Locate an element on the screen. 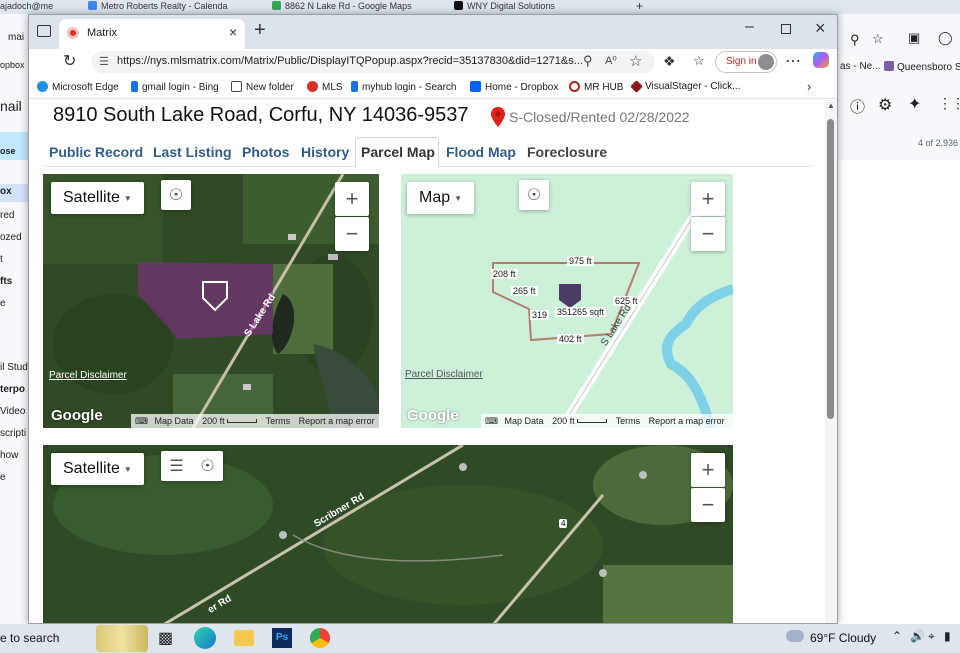 This screenshot has width=960, height=653. layers-icon: ☰ is located at coordinates (176, 466).